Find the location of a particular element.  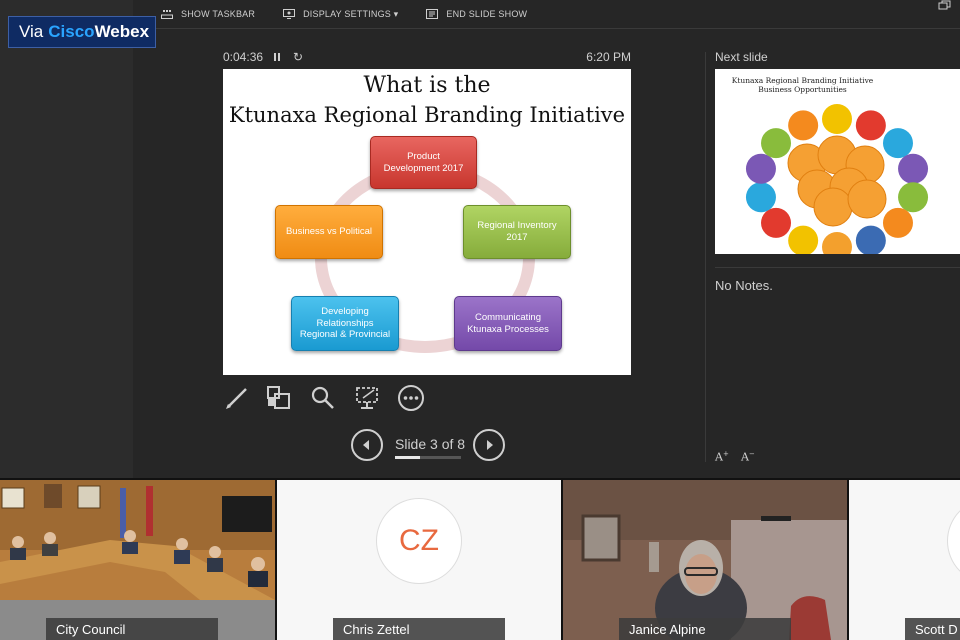

taskbar-icon is located at coordinates (167, 14).